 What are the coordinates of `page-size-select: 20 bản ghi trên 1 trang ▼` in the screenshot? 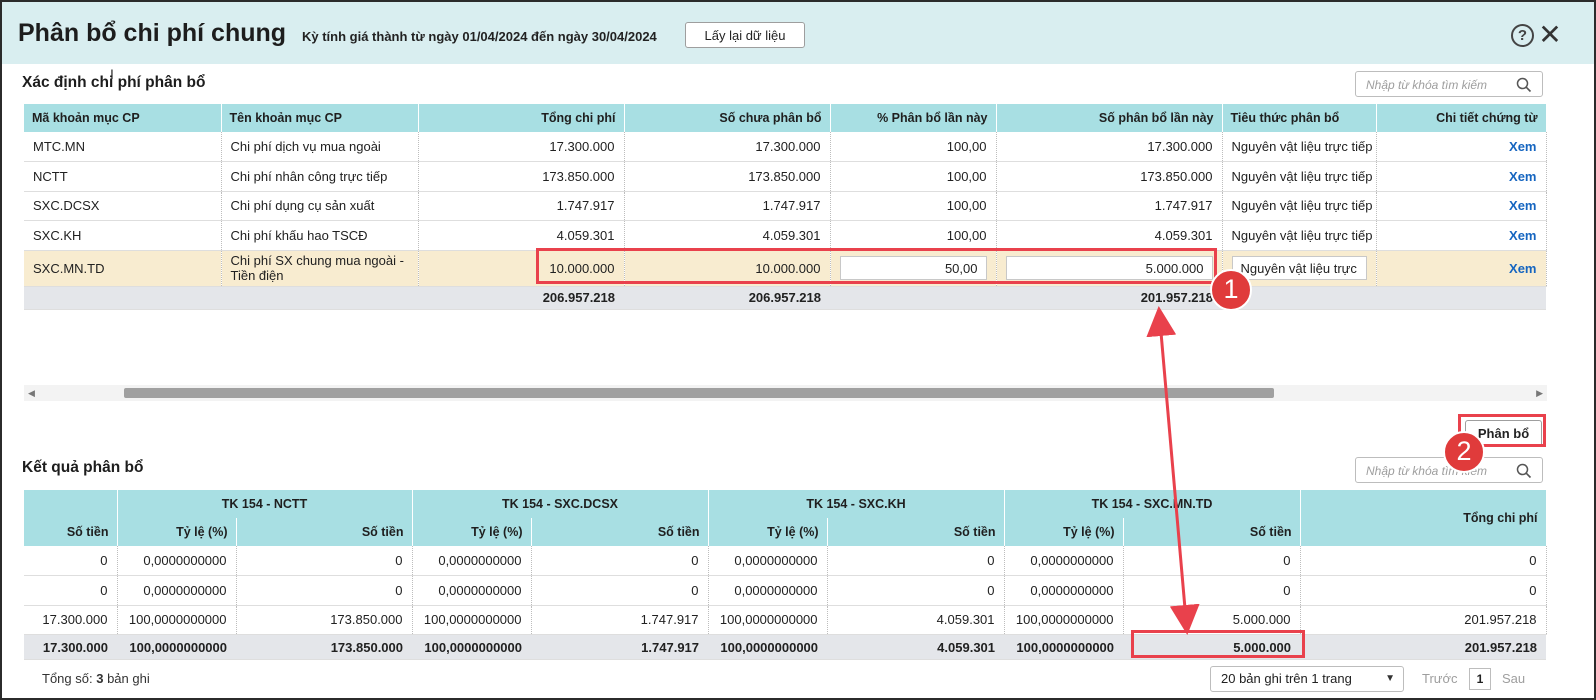 It's located at (1307, 679).